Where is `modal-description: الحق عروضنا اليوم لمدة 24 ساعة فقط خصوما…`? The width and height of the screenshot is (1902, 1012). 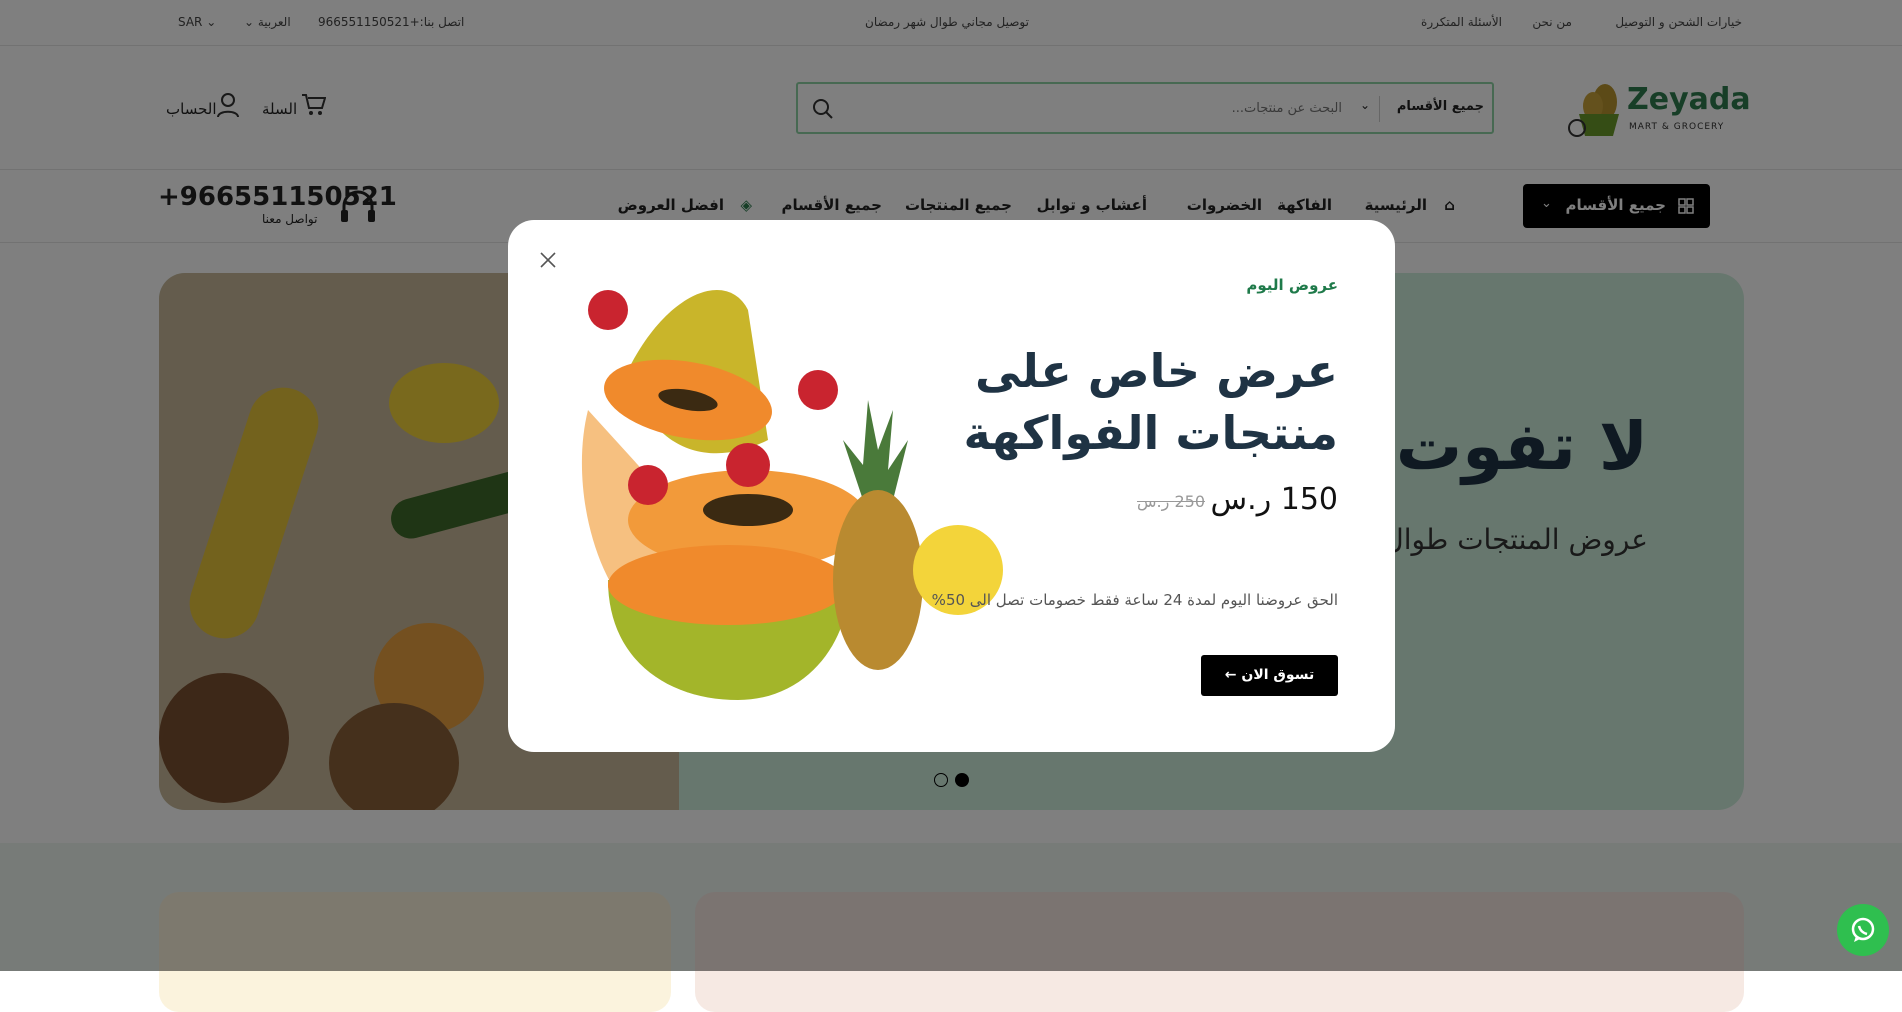
modal-description: الحق عروضنا اليوم لمدة 24 ساعة فقط خصوما… is located at coordinates (1134, 600).